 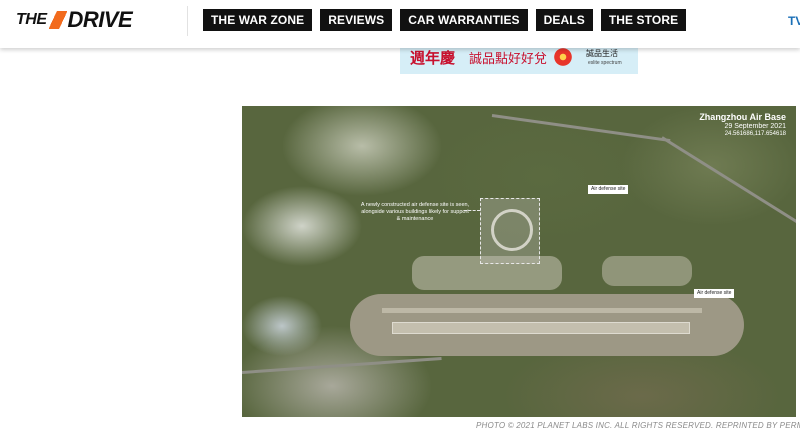 I want to click on apron, so click(x=647, y=271).